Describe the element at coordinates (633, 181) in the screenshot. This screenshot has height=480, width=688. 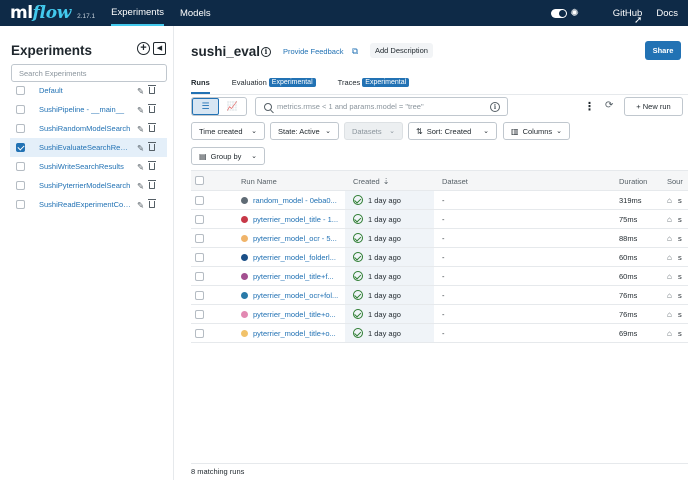
I see `header-duration: Duration` at that location.